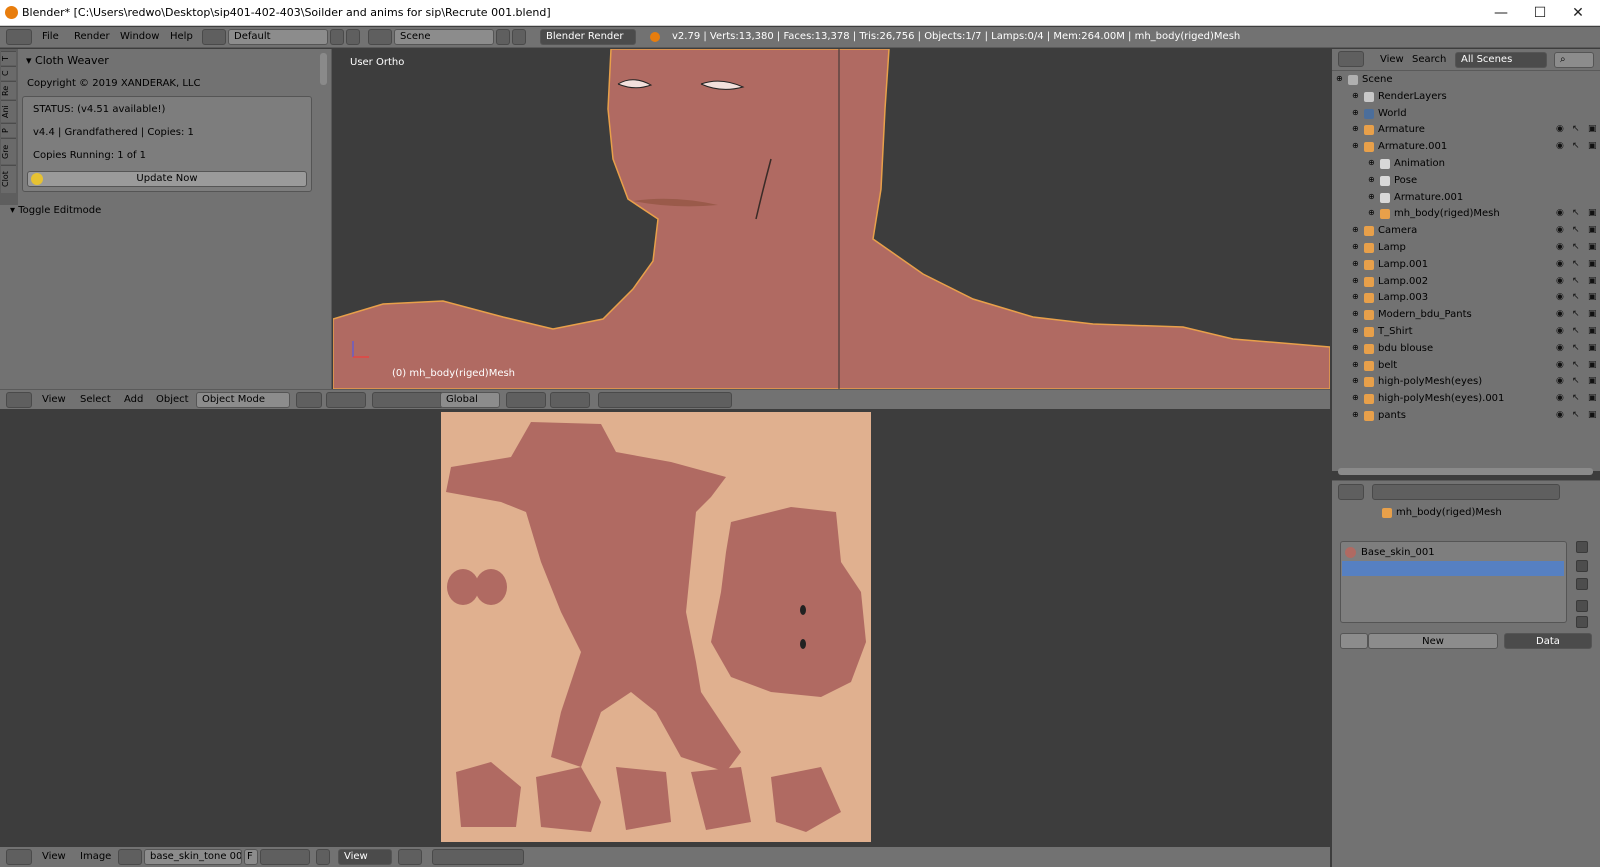 This screenshot has width=1600, height=867. What do you see at coordinates (1466, 382) in the screenshot?
I see `outliner-row: ⊕ high-polyMesh(eyes) ◉ ↖ ▣` at bounding box center [1466, 382].